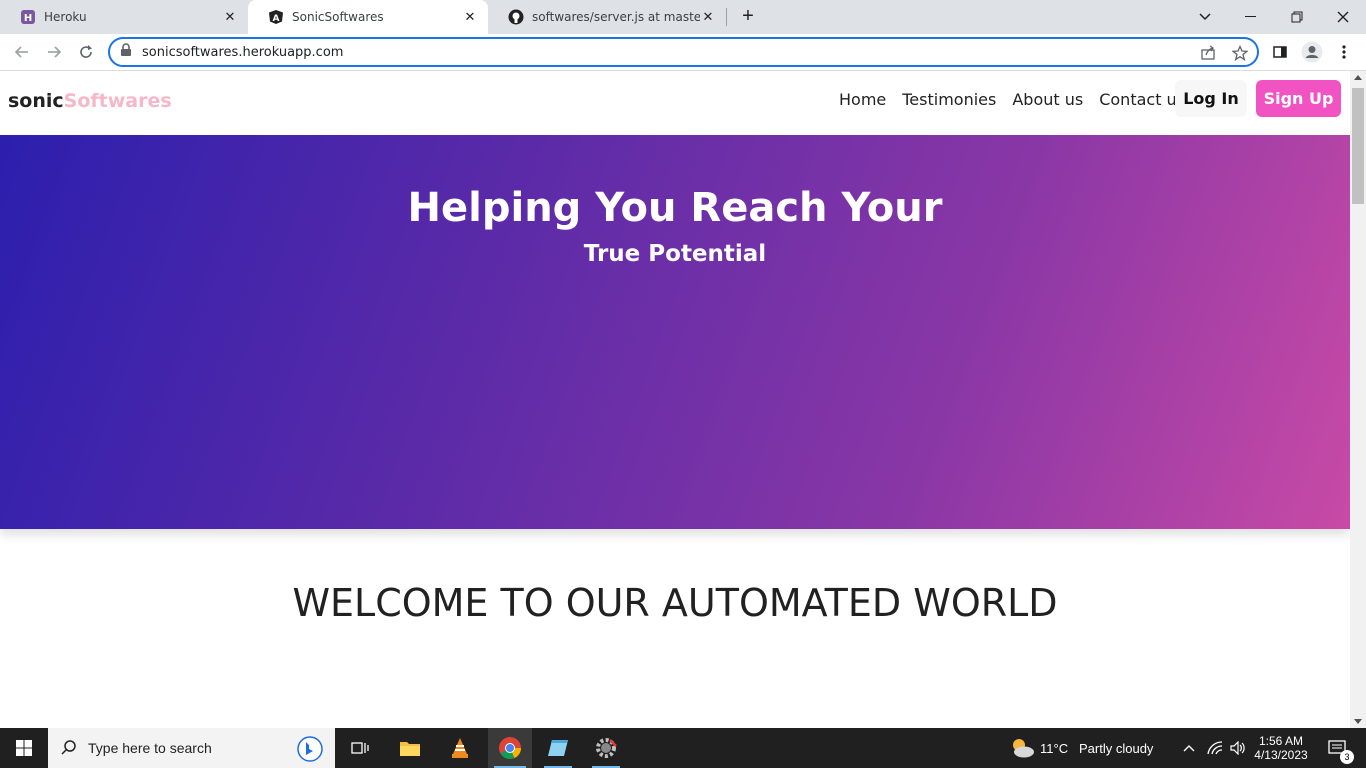  Describe the element at coordinates (1297, 17) in the screenshot. I see `restore-icon` at that location.